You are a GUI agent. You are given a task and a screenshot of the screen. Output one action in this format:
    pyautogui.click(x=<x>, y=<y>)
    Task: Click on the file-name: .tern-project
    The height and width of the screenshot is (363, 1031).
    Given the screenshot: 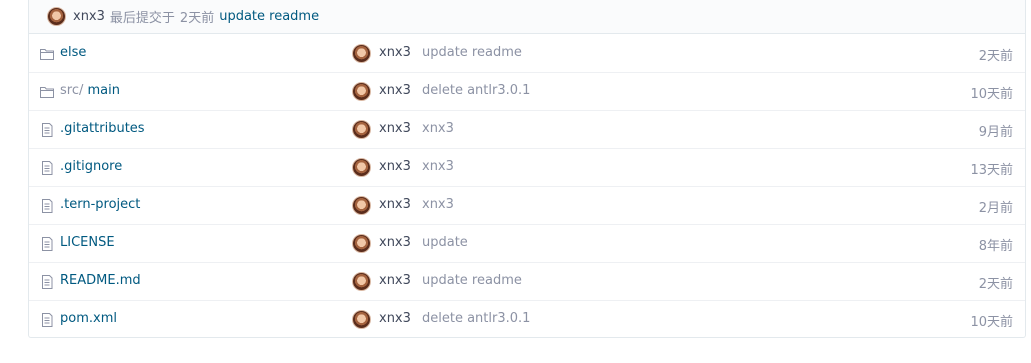 What is the action you would take?
    pyautogui.click(x=100, y=204)
    